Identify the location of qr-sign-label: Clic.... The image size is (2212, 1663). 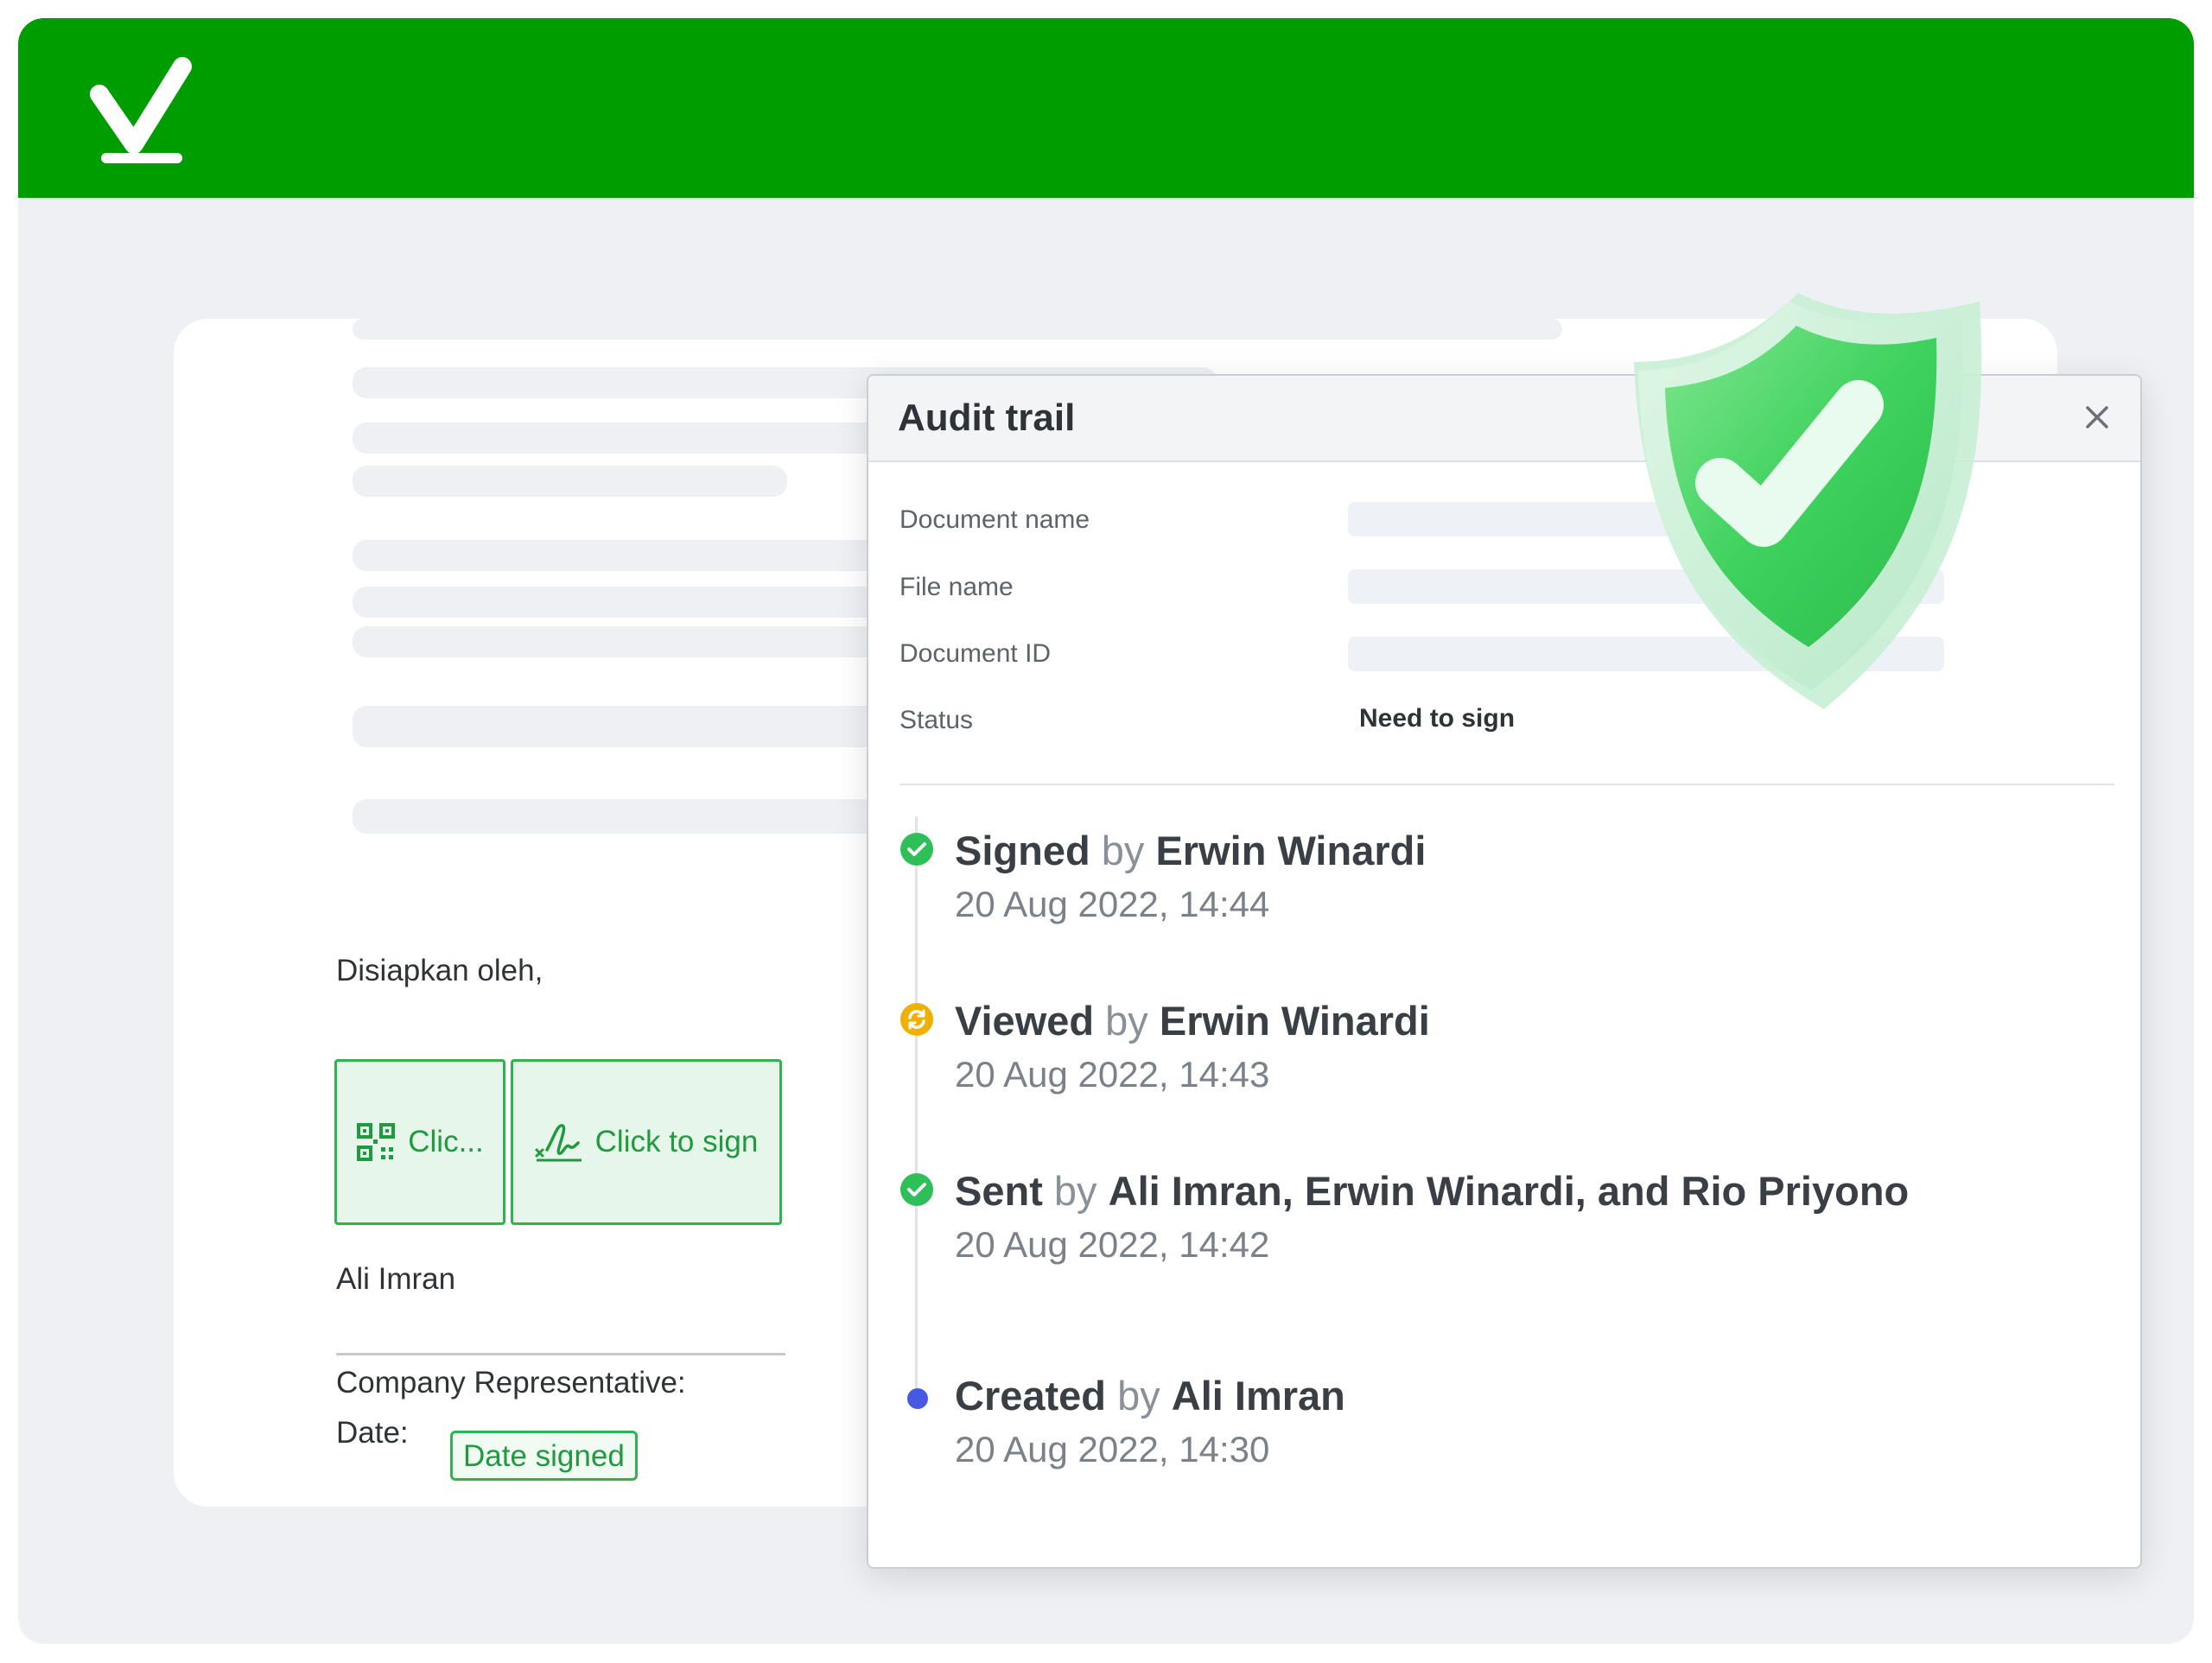
(446, 1142).